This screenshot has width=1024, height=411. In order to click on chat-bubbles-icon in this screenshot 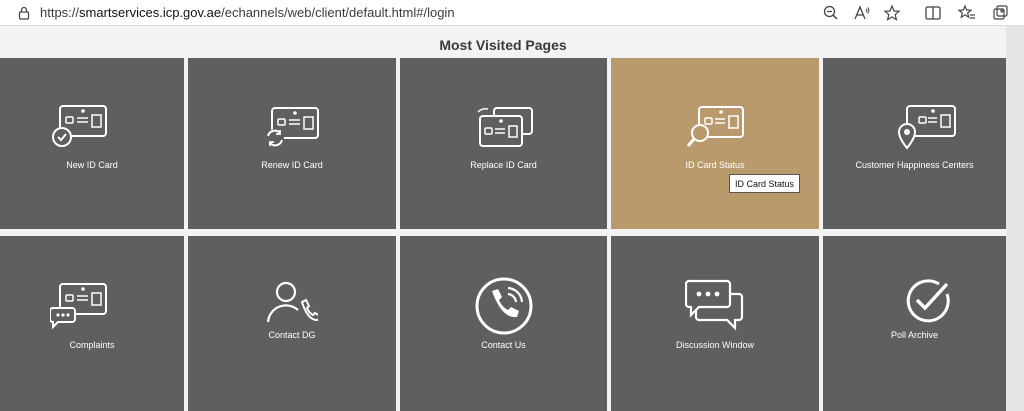, I will do `click(714, 305)`.